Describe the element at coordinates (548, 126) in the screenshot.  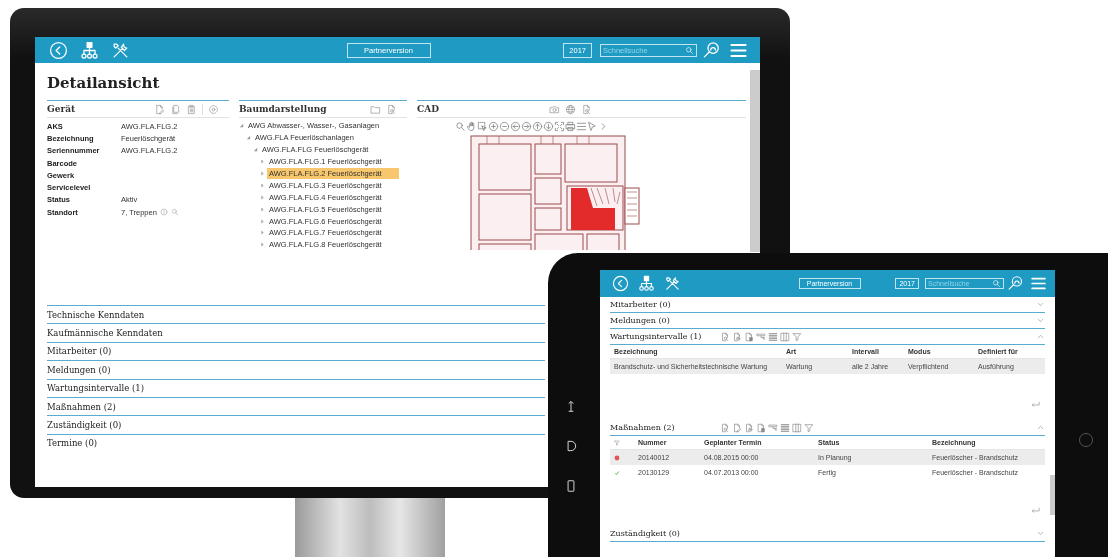
I see `arrow-down-icon` at that location.